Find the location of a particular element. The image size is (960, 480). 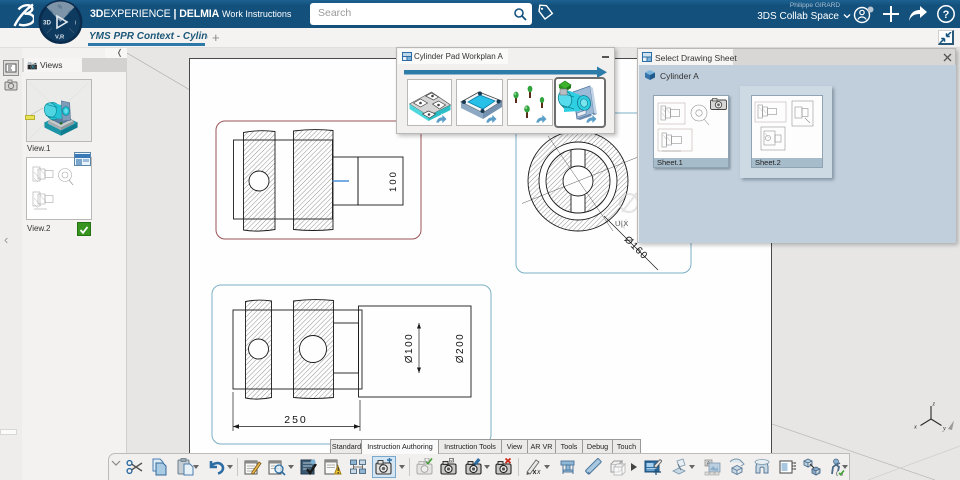

svg-text: U|X is located at coordinates (622, 223).